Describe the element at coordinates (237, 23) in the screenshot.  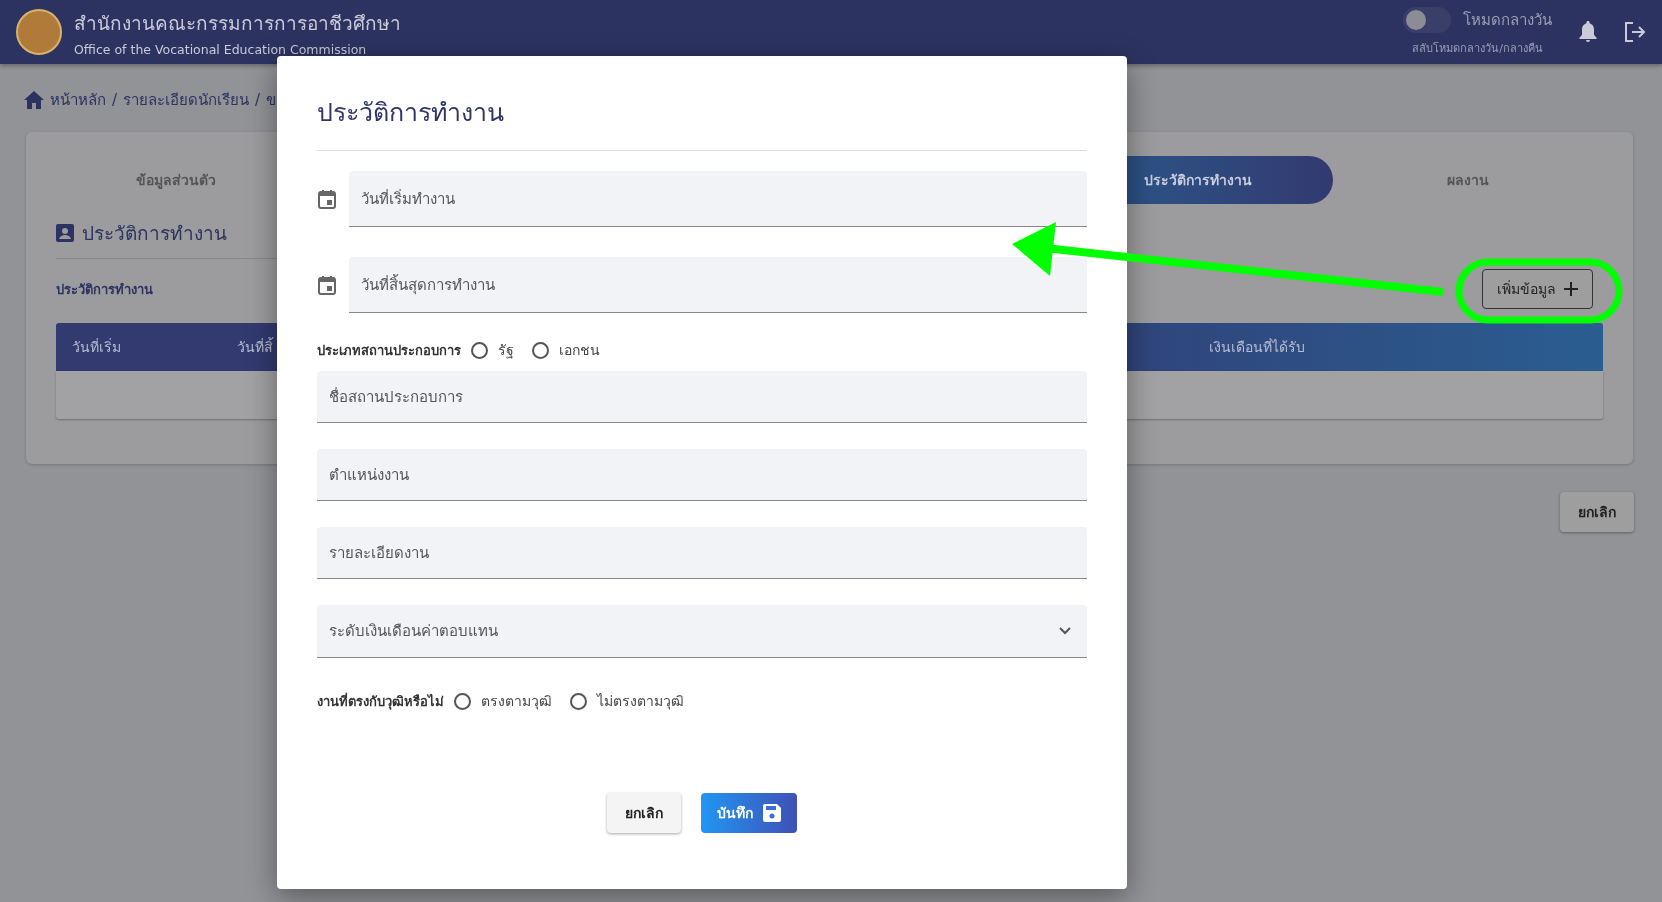
I see `site-title: สำนักงานคณะกรรมการการอาชีวศึกษา` at that location.